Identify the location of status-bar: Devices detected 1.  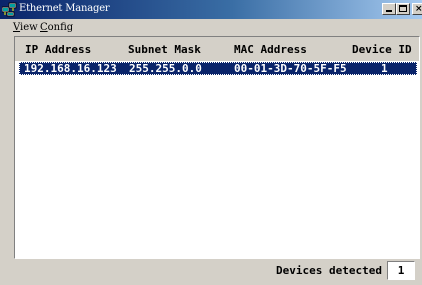
(211, 272).